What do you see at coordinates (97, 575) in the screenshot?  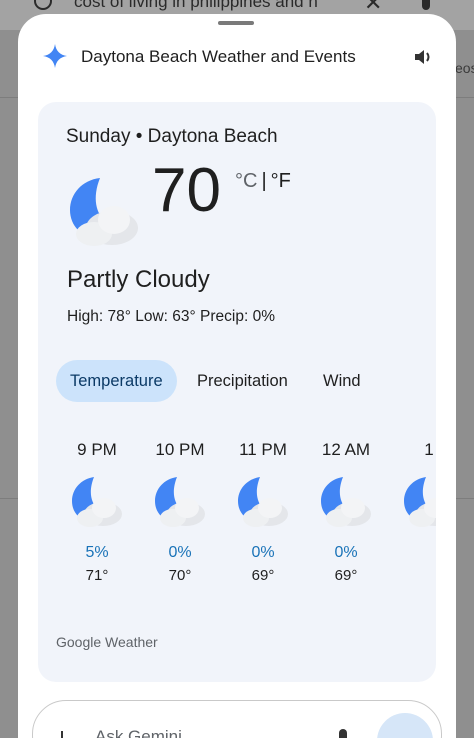 I see `hour-temp: 71°` at bounding box center [97, 575].